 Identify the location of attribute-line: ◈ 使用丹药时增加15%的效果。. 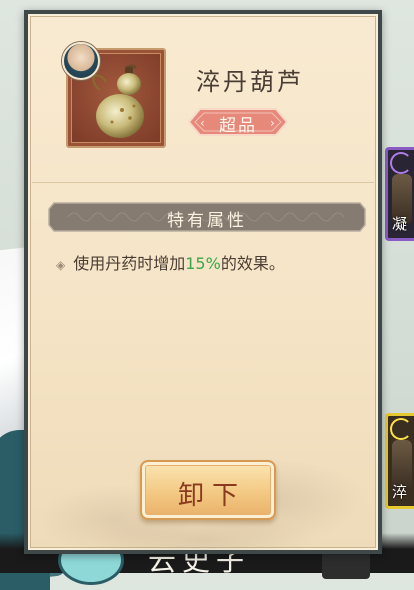
(170, 262).